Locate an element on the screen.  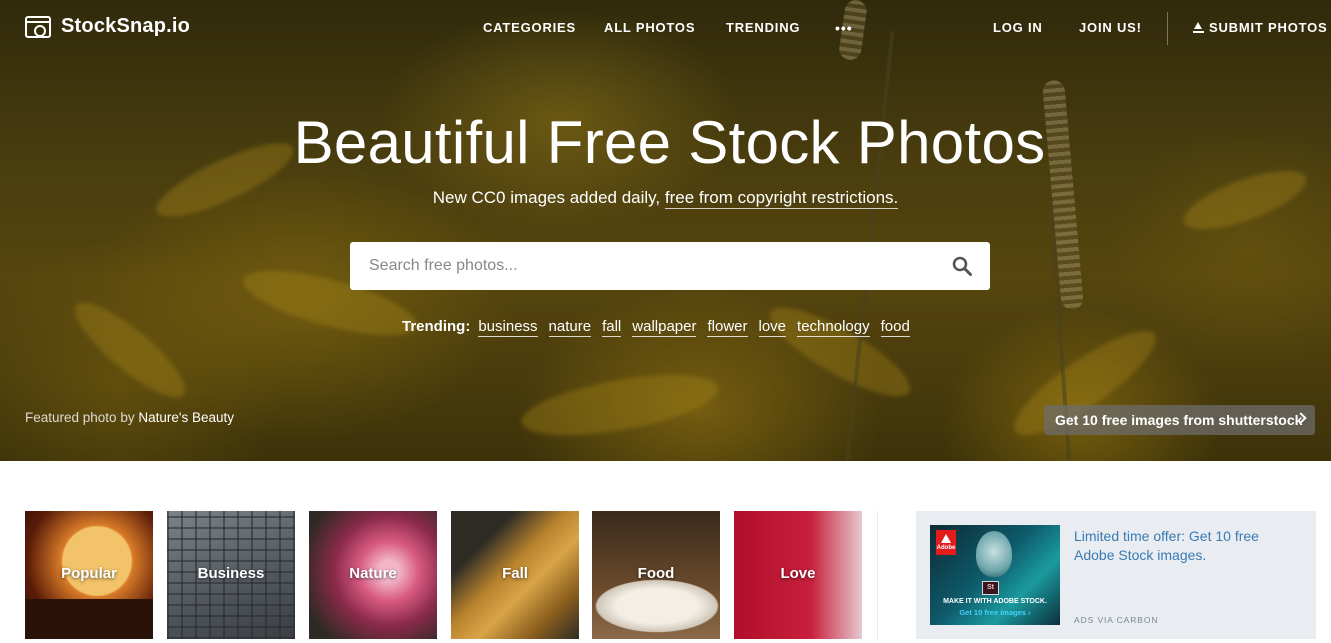
trending-label: Trending: is located at coordinates (436, 326).